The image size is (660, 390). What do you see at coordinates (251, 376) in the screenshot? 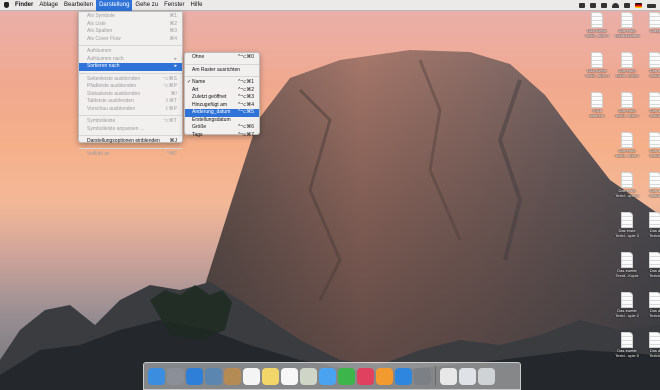
I see `calendar-icon` at bounding box center [251, 376].